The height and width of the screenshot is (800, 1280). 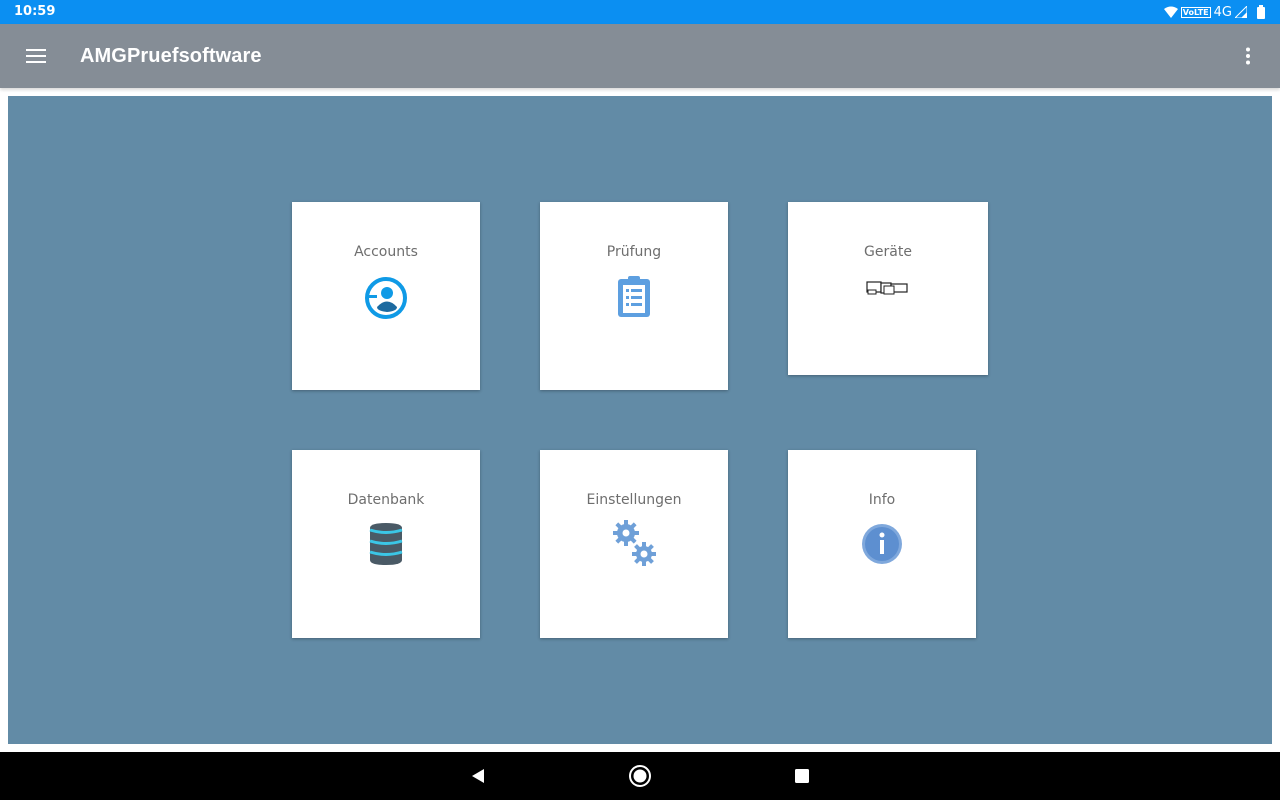 What do you see at coordinates (1222, 12) in the screenshot?
I see `network-type: 4G` at bounding box center [1222, 12].